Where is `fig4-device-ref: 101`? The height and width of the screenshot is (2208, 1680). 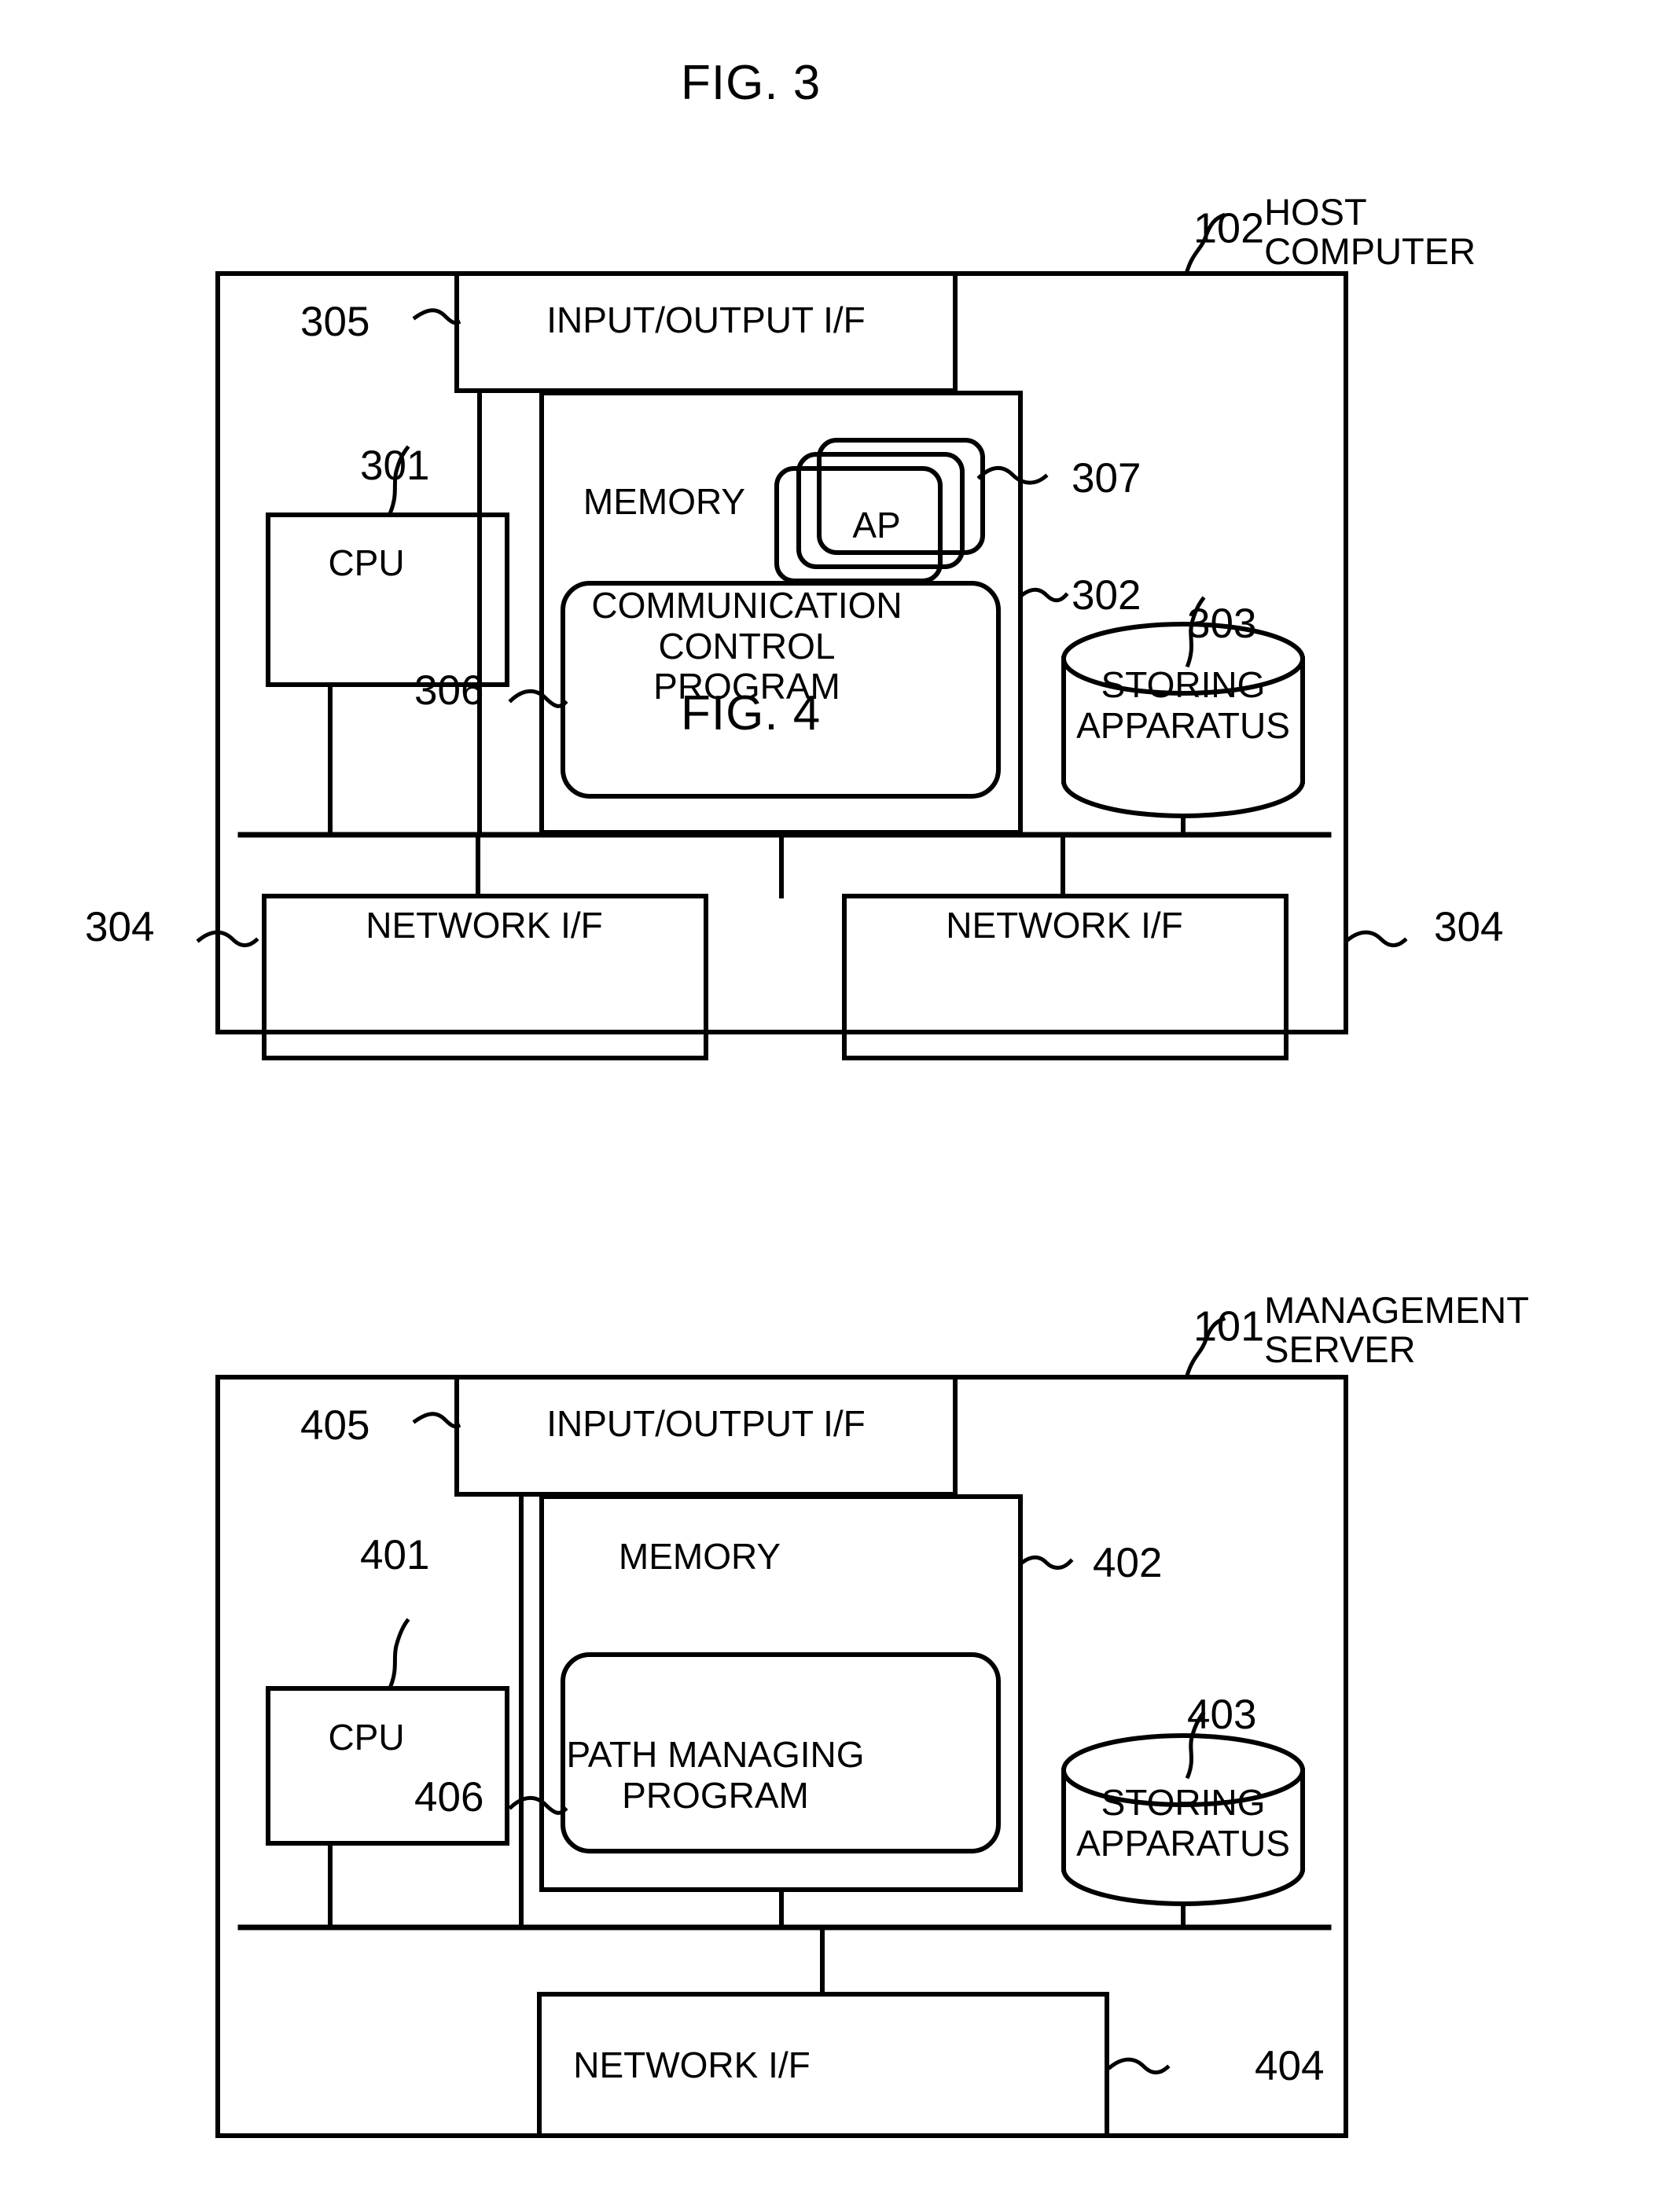 fig4-device-ref: 101 is located at coordinates (1229, 1326).